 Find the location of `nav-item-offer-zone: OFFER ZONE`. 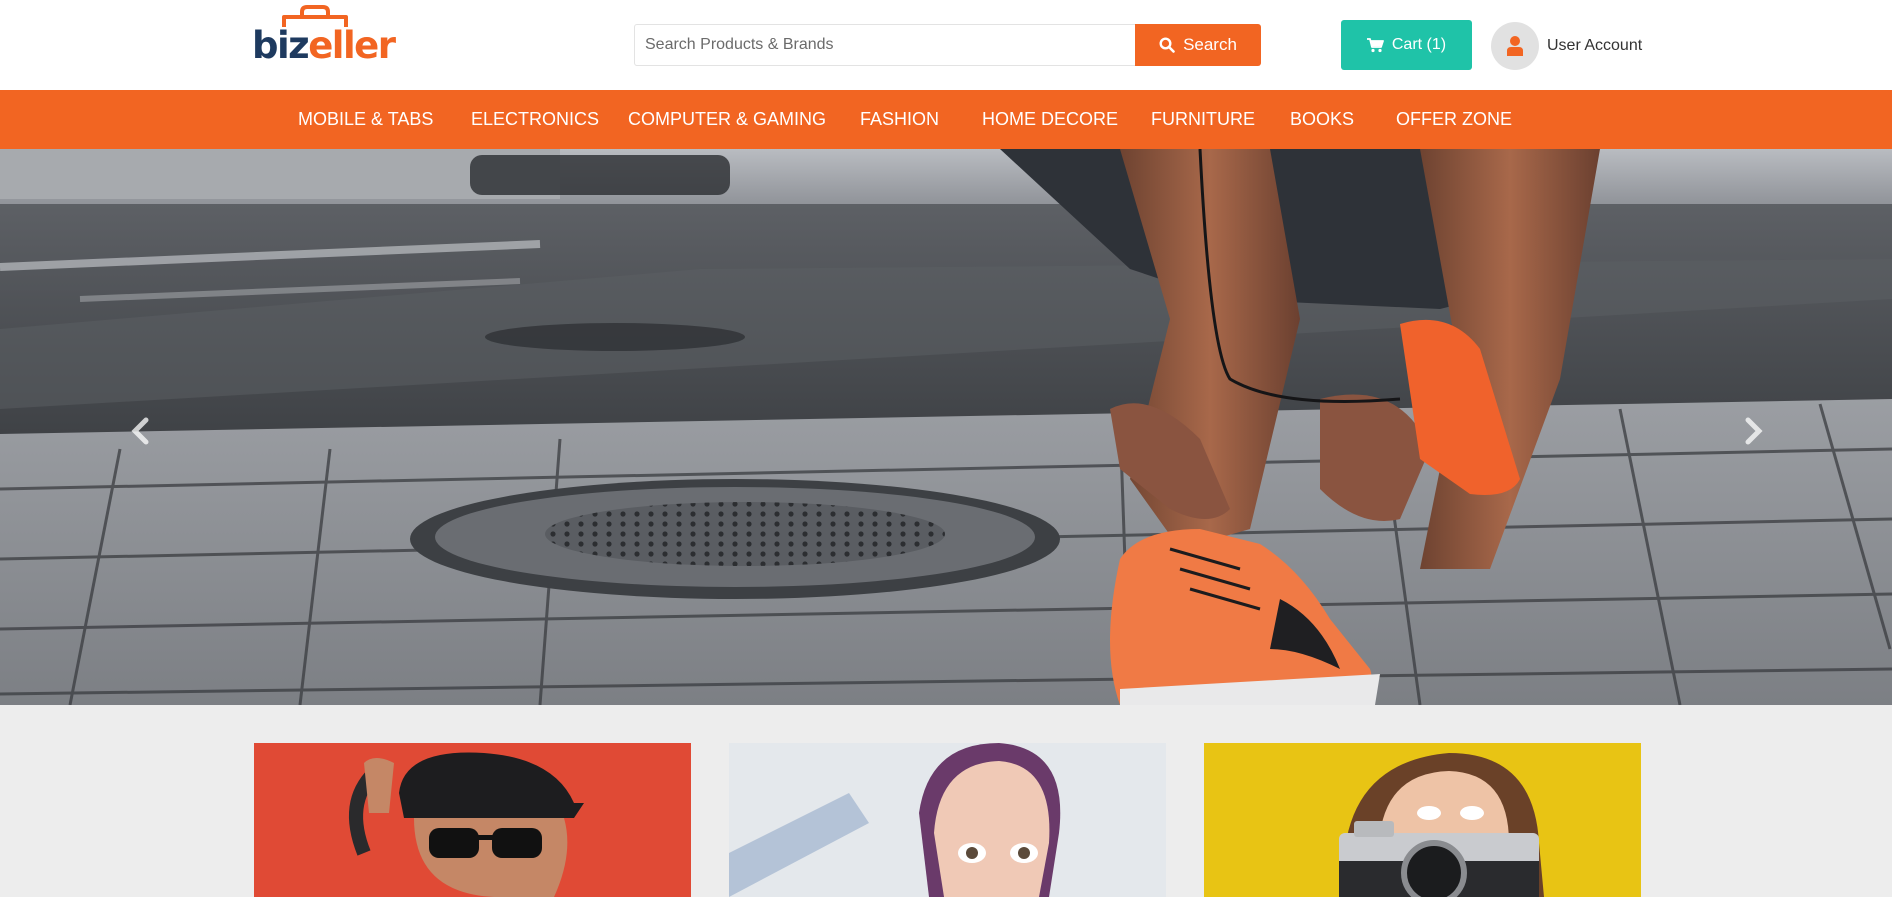

nav-item-offer-zone: OFFER ZONE is located at coordinates (1454, 119).